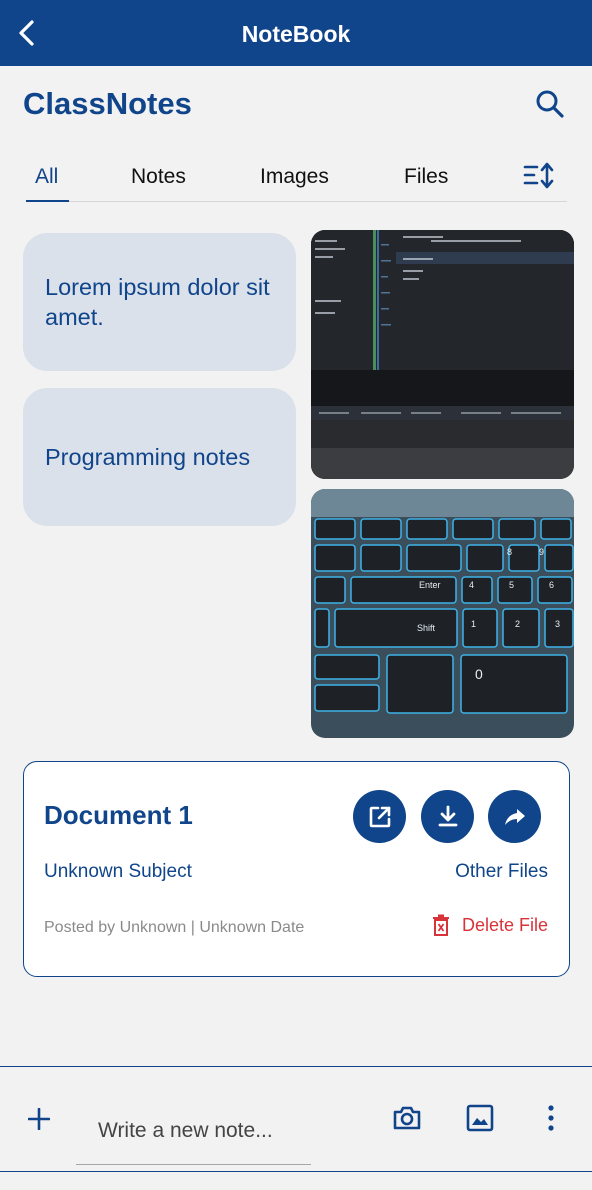 The image size is (592, 1190). What do you see at coordinates (442, 354) in the screenshot?
I see `image-card-code-screen` at bounding box center [442, 354].